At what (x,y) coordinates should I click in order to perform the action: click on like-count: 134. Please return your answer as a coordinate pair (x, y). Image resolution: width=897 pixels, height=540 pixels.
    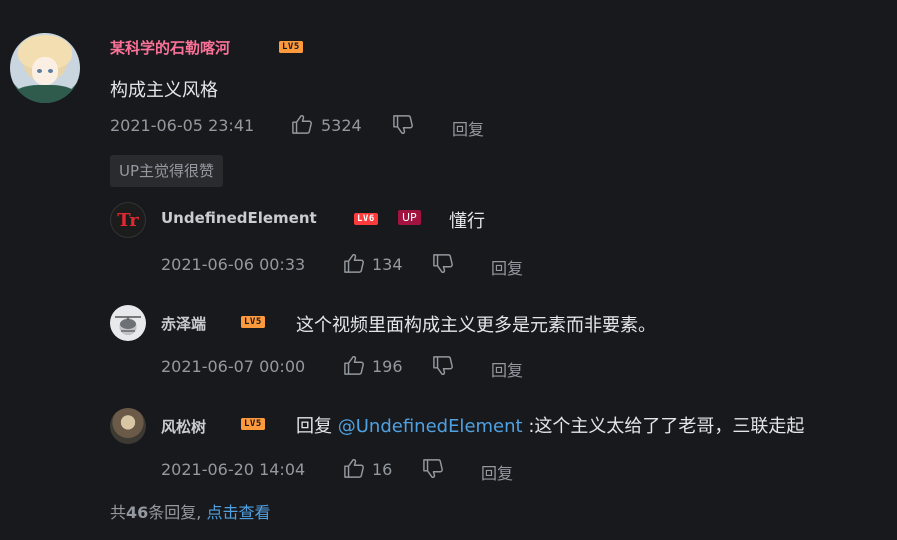
    Looking at the image, I should click on (387, 264).